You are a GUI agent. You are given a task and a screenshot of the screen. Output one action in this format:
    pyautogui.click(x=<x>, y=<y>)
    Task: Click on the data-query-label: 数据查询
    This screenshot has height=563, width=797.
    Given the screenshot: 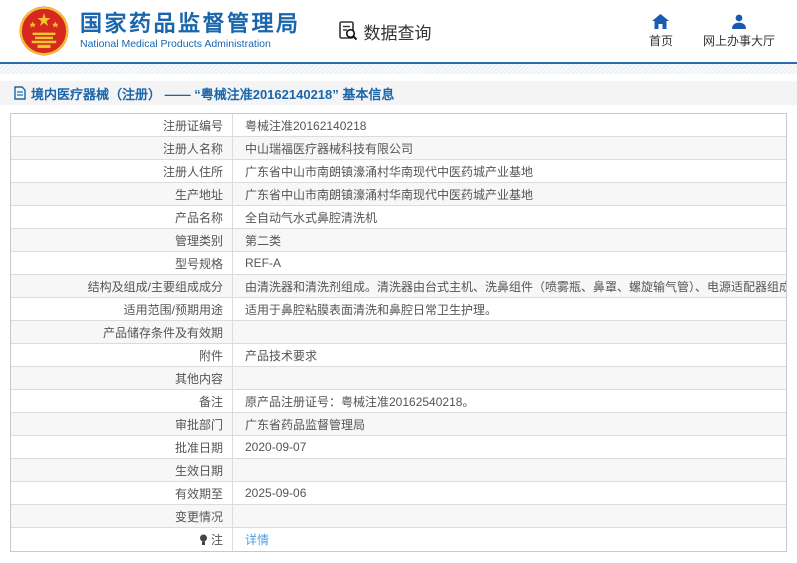 What is the action you would take?
    pyautogui.click(x=397, y=33)
    